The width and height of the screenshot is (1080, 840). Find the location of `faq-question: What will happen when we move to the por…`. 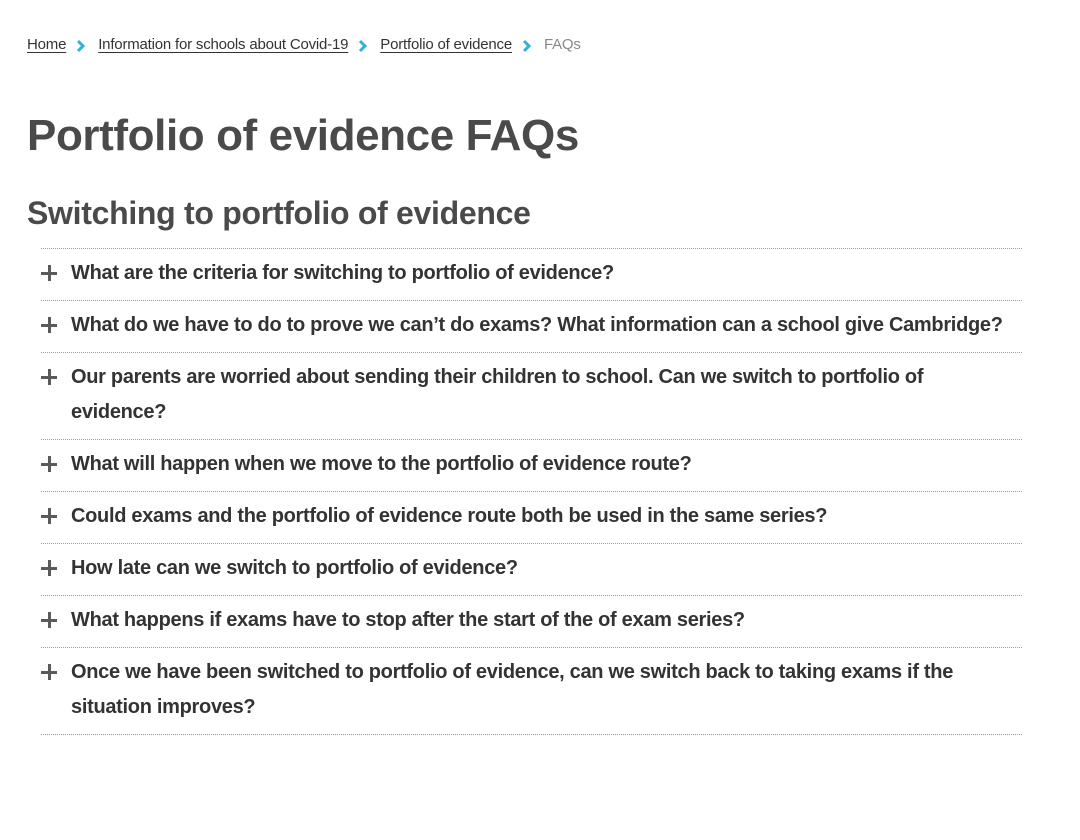

faq-question: What will happen when we move to the por… is located at coordinates (381, 464).